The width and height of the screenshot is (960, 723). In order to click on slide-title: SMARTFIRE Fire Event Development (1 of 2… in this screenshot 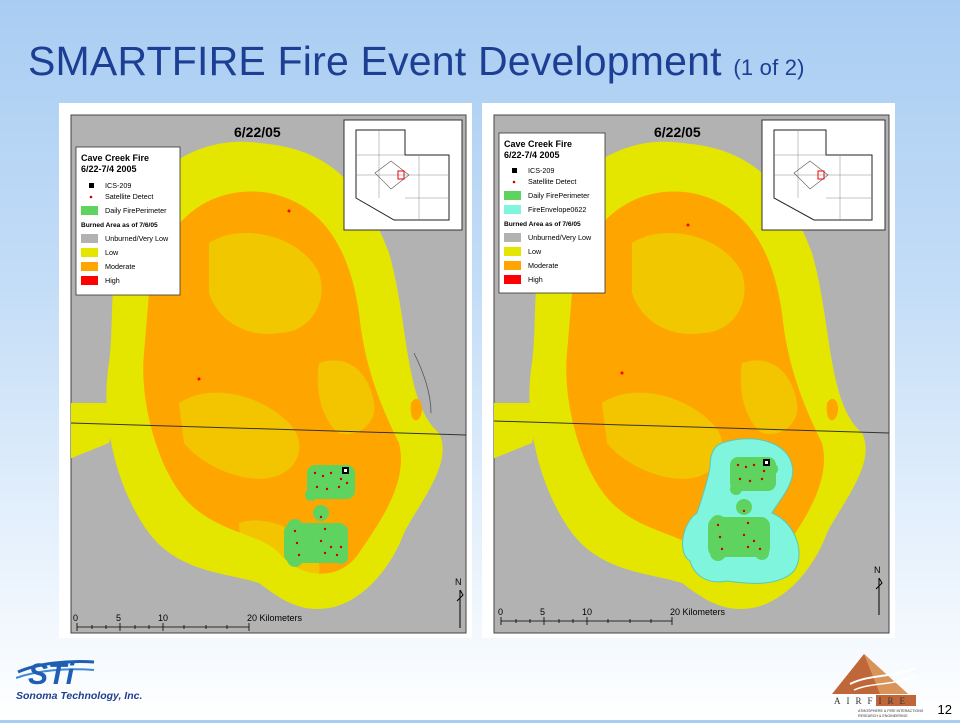, I will do `click(416, 61)`.